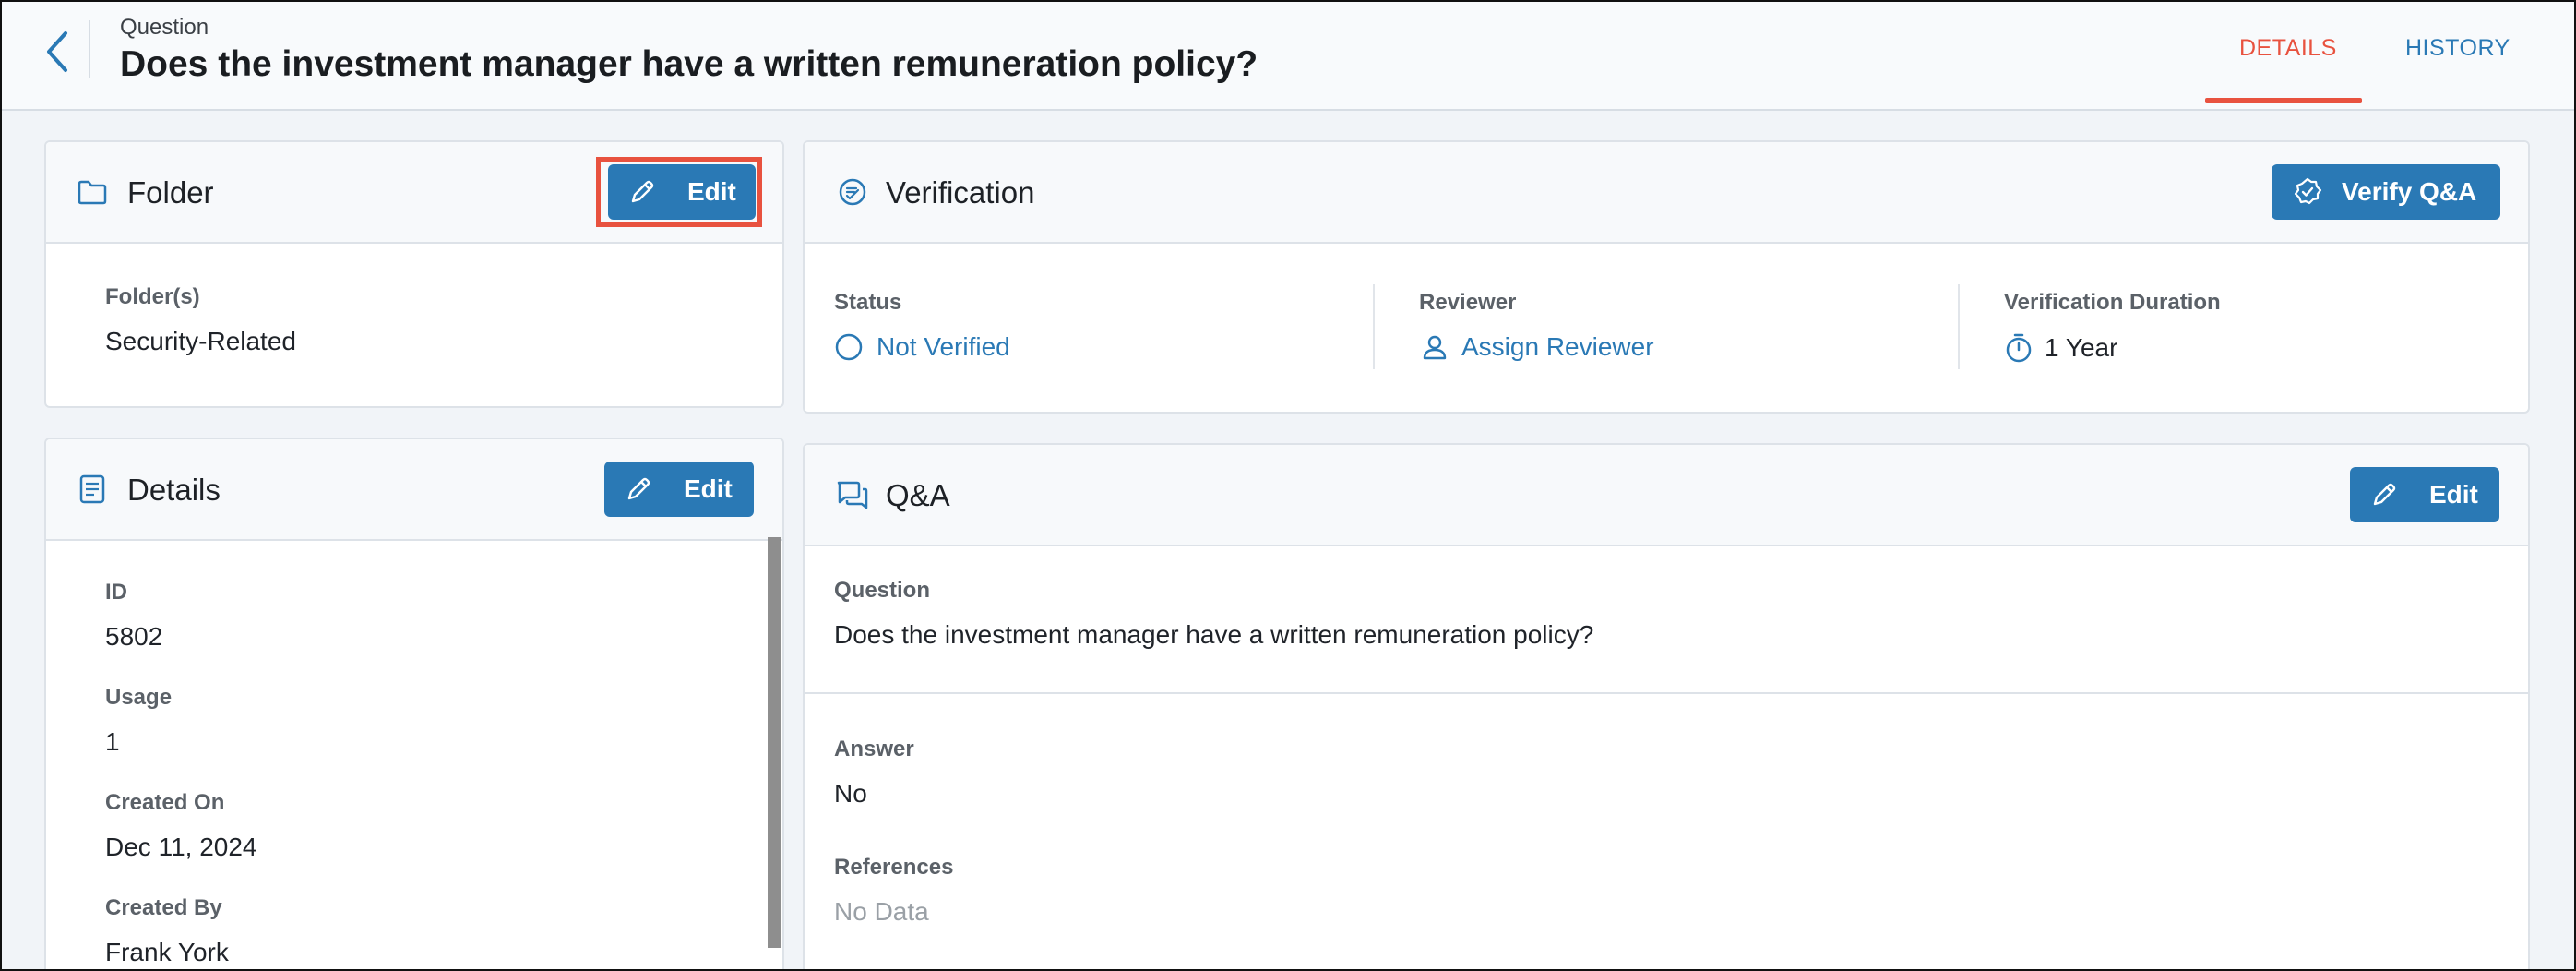 This screenshot has height=971, width=2576. What do you see at coordinates (708, 488) in the screenshot?
I see `details-edit-label: Edit` at bounding box center [708, 488].